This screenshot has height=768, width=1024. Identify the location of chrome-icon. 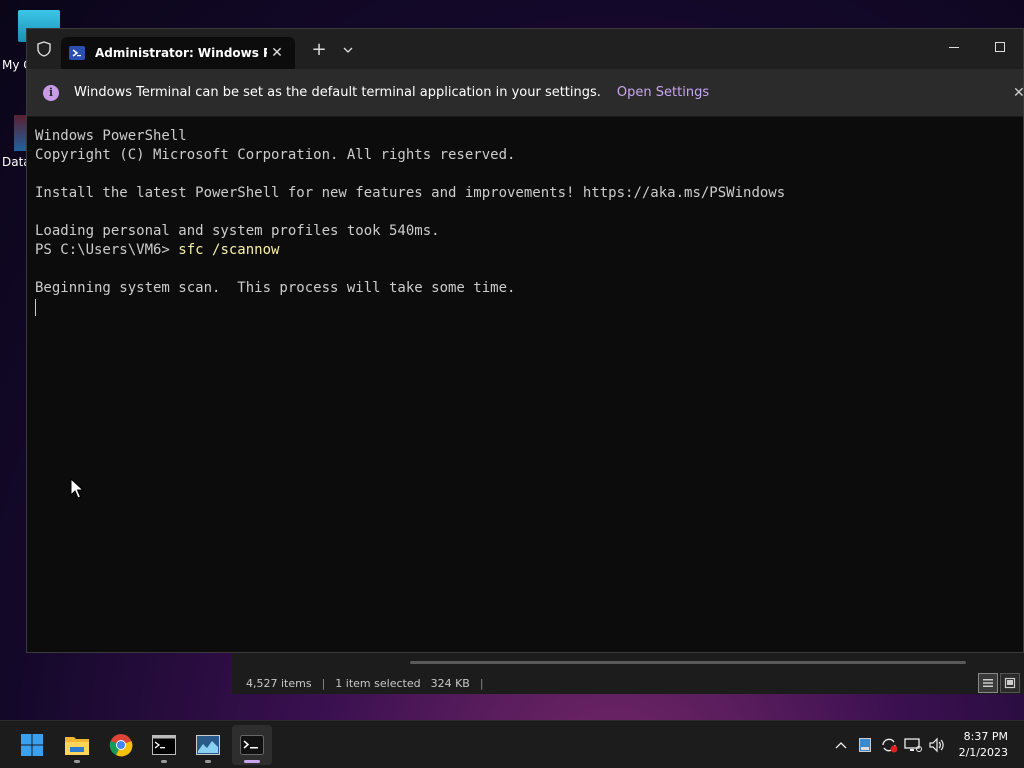
(121, 745).